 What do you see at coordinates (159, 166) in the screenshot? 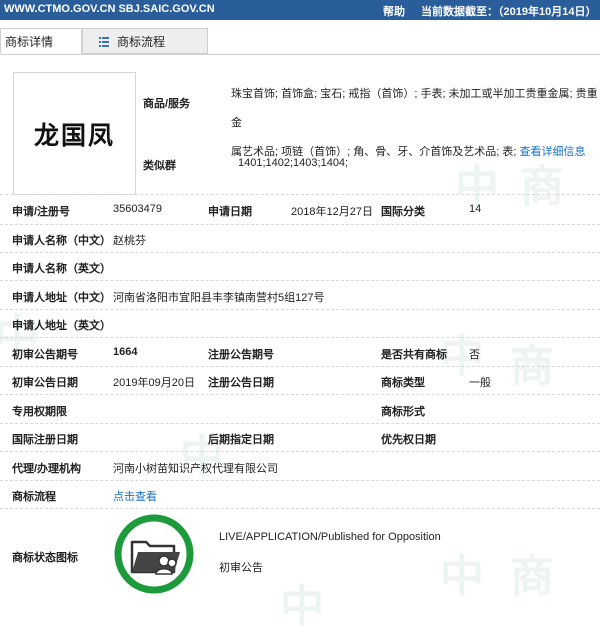
I see `similar-group-label: 类似群` at bounding box center [159, 166].